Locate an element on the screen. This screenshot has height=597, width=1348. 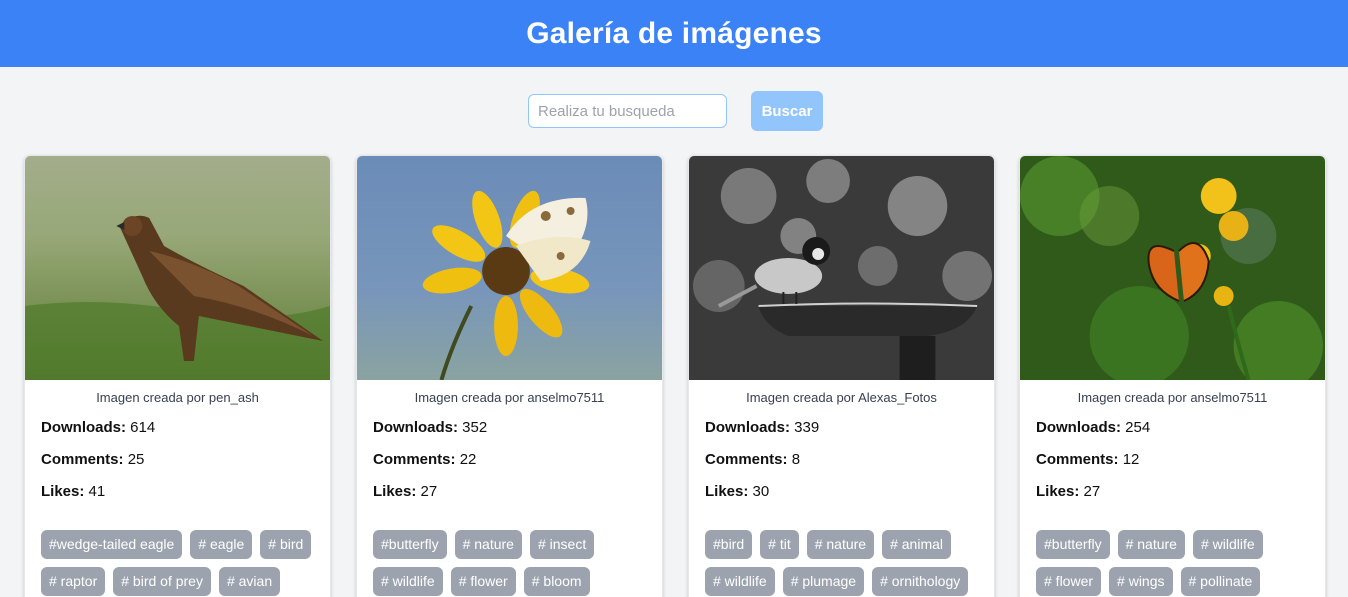
likes-stat: Likes: 41 is located at coordinates (73, 491).